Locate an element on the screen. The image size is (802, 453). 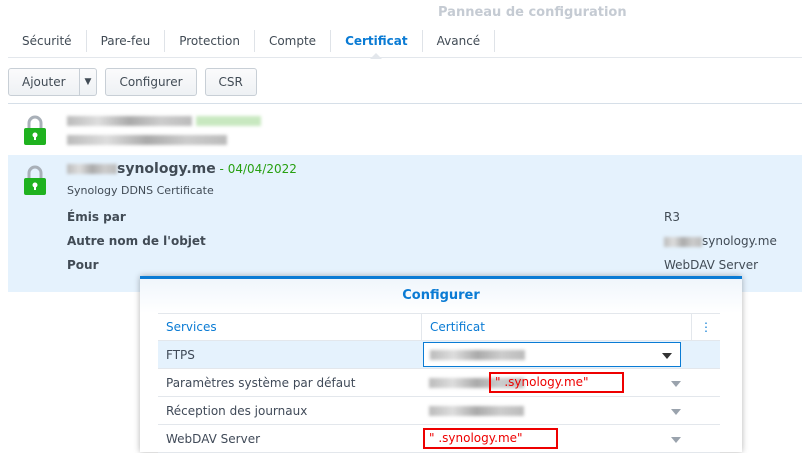
for-value: WebDAV Server is located at coordinates (711, 265).